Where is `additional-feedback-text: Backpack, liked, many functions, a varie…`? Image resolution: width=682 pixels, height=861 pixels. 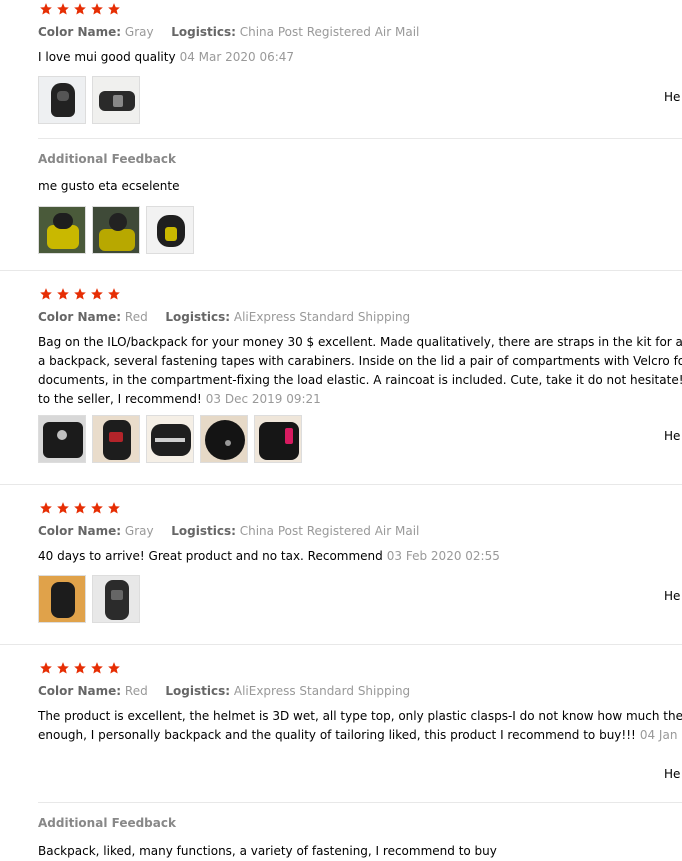
additional-feedback-text: Backpack, liked, many functions, a varie… is located at coordinates (360, 851).